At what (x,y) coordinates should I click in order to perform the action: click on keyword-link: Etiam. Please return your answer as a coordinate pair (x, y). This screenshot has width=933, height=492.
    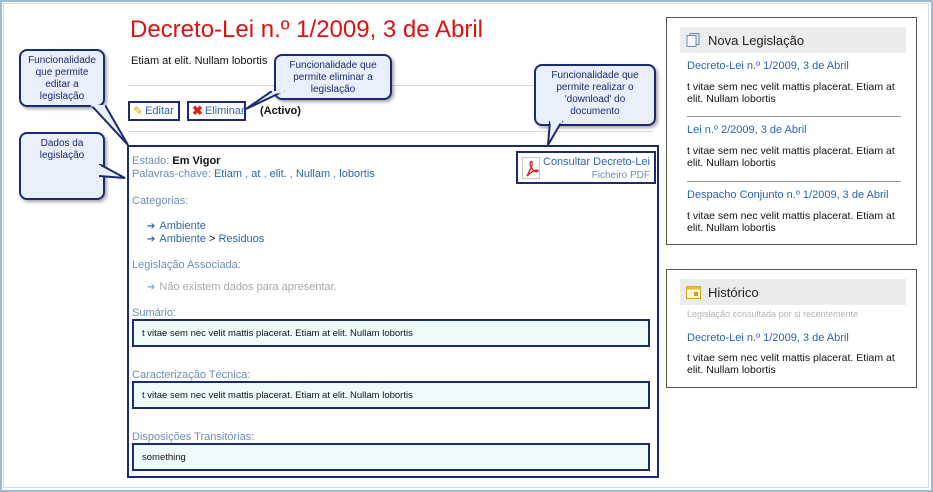
    Looking at the image, I should click on (228, 174).